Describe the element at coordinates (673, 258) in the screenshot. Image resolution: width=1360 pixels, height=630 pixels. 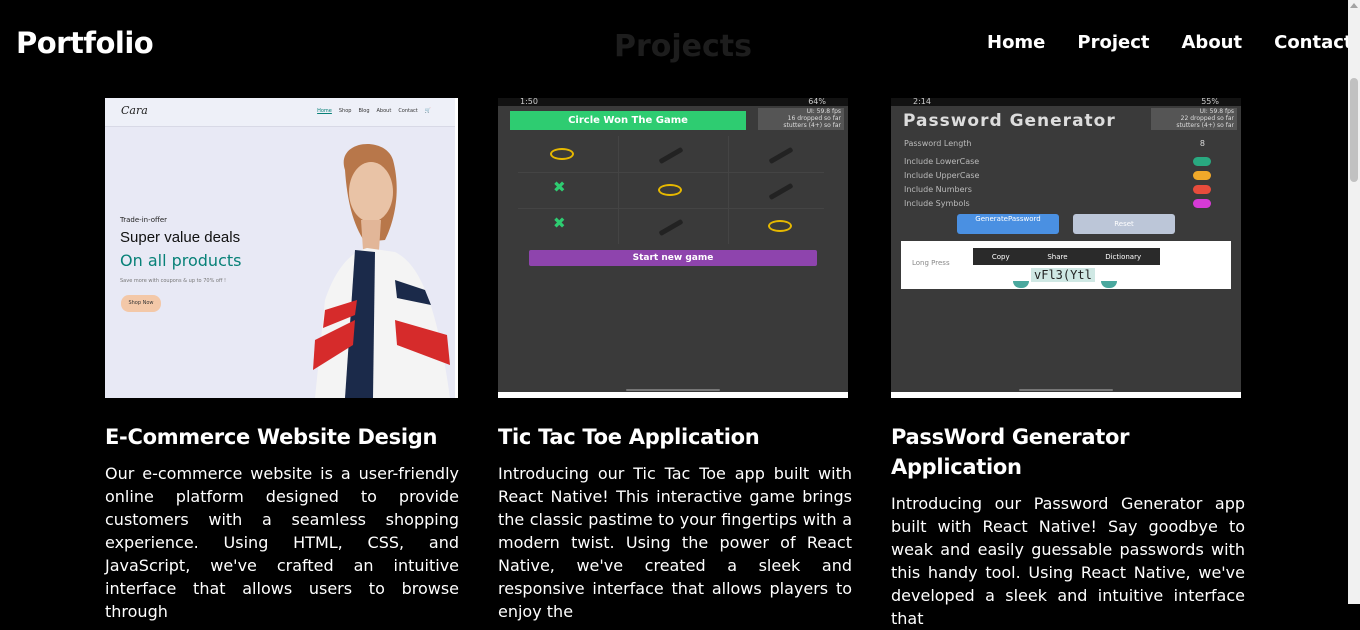
I see `start-new-game-button: Start new game` at that location.